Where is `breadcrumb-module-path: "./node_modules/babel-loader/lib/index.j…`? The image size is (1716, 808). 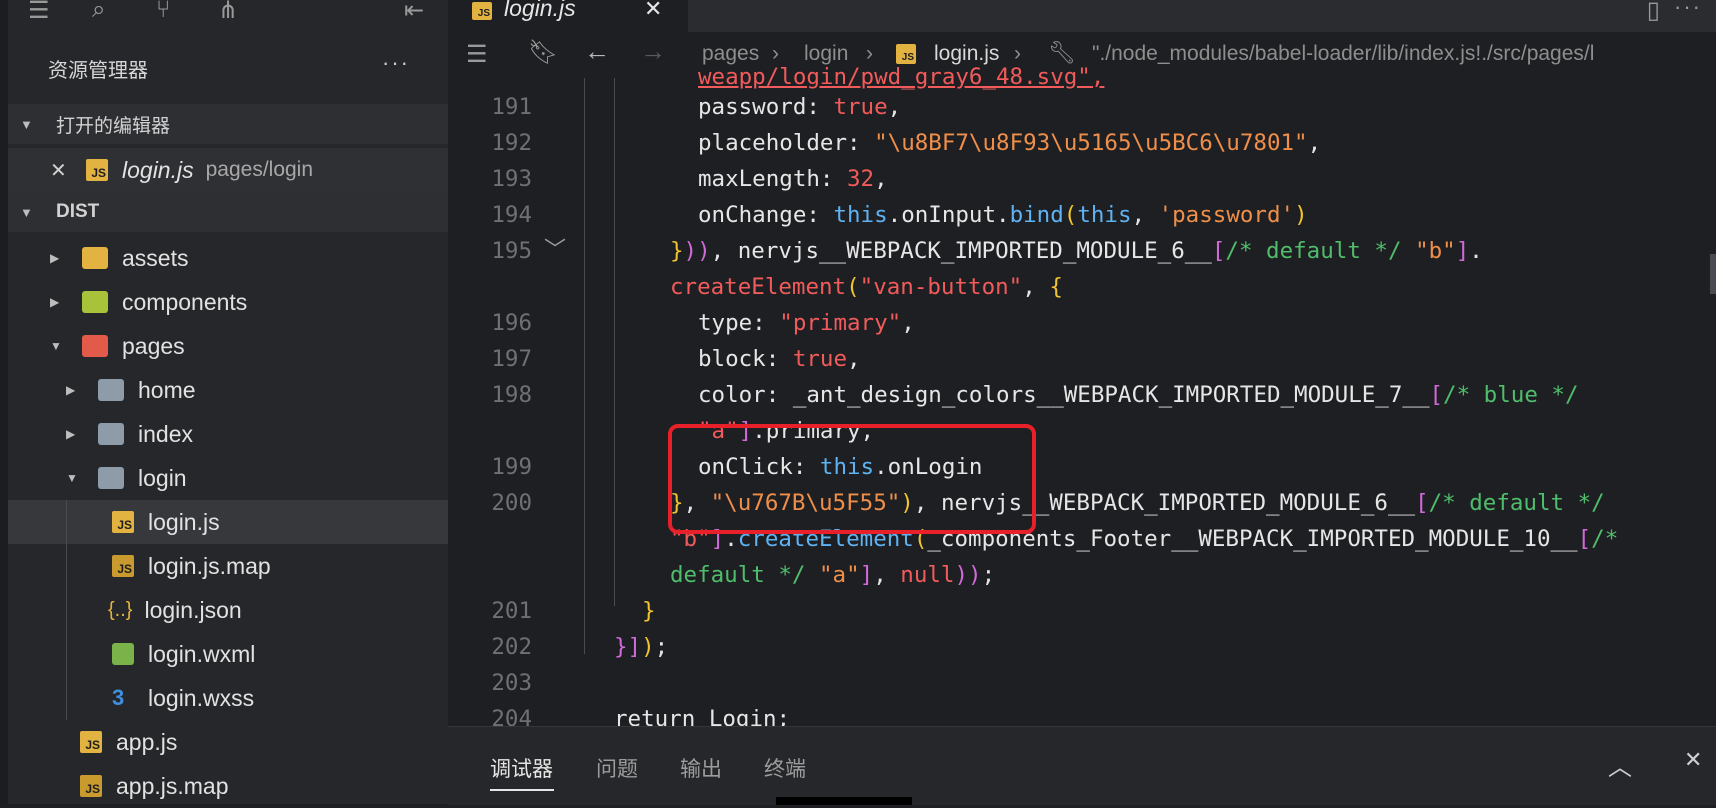
breadcrumb-module-path: "./node_modules/babel-loader/lib/index.j… is located at coordinates (1404, 54).